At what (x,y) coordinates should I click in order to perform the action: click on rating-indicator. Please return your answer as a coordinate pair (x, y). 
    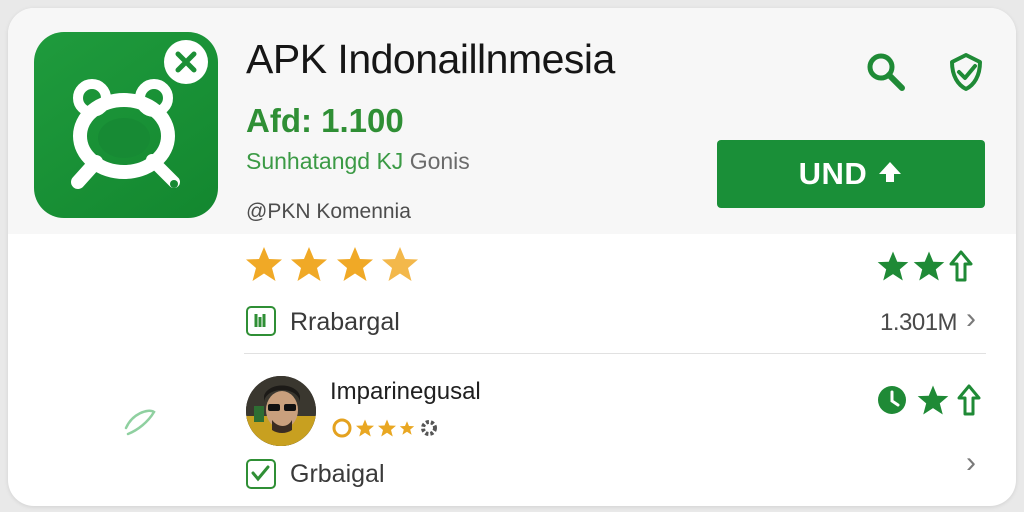
    Looking at the image, I should click on (925, 266).